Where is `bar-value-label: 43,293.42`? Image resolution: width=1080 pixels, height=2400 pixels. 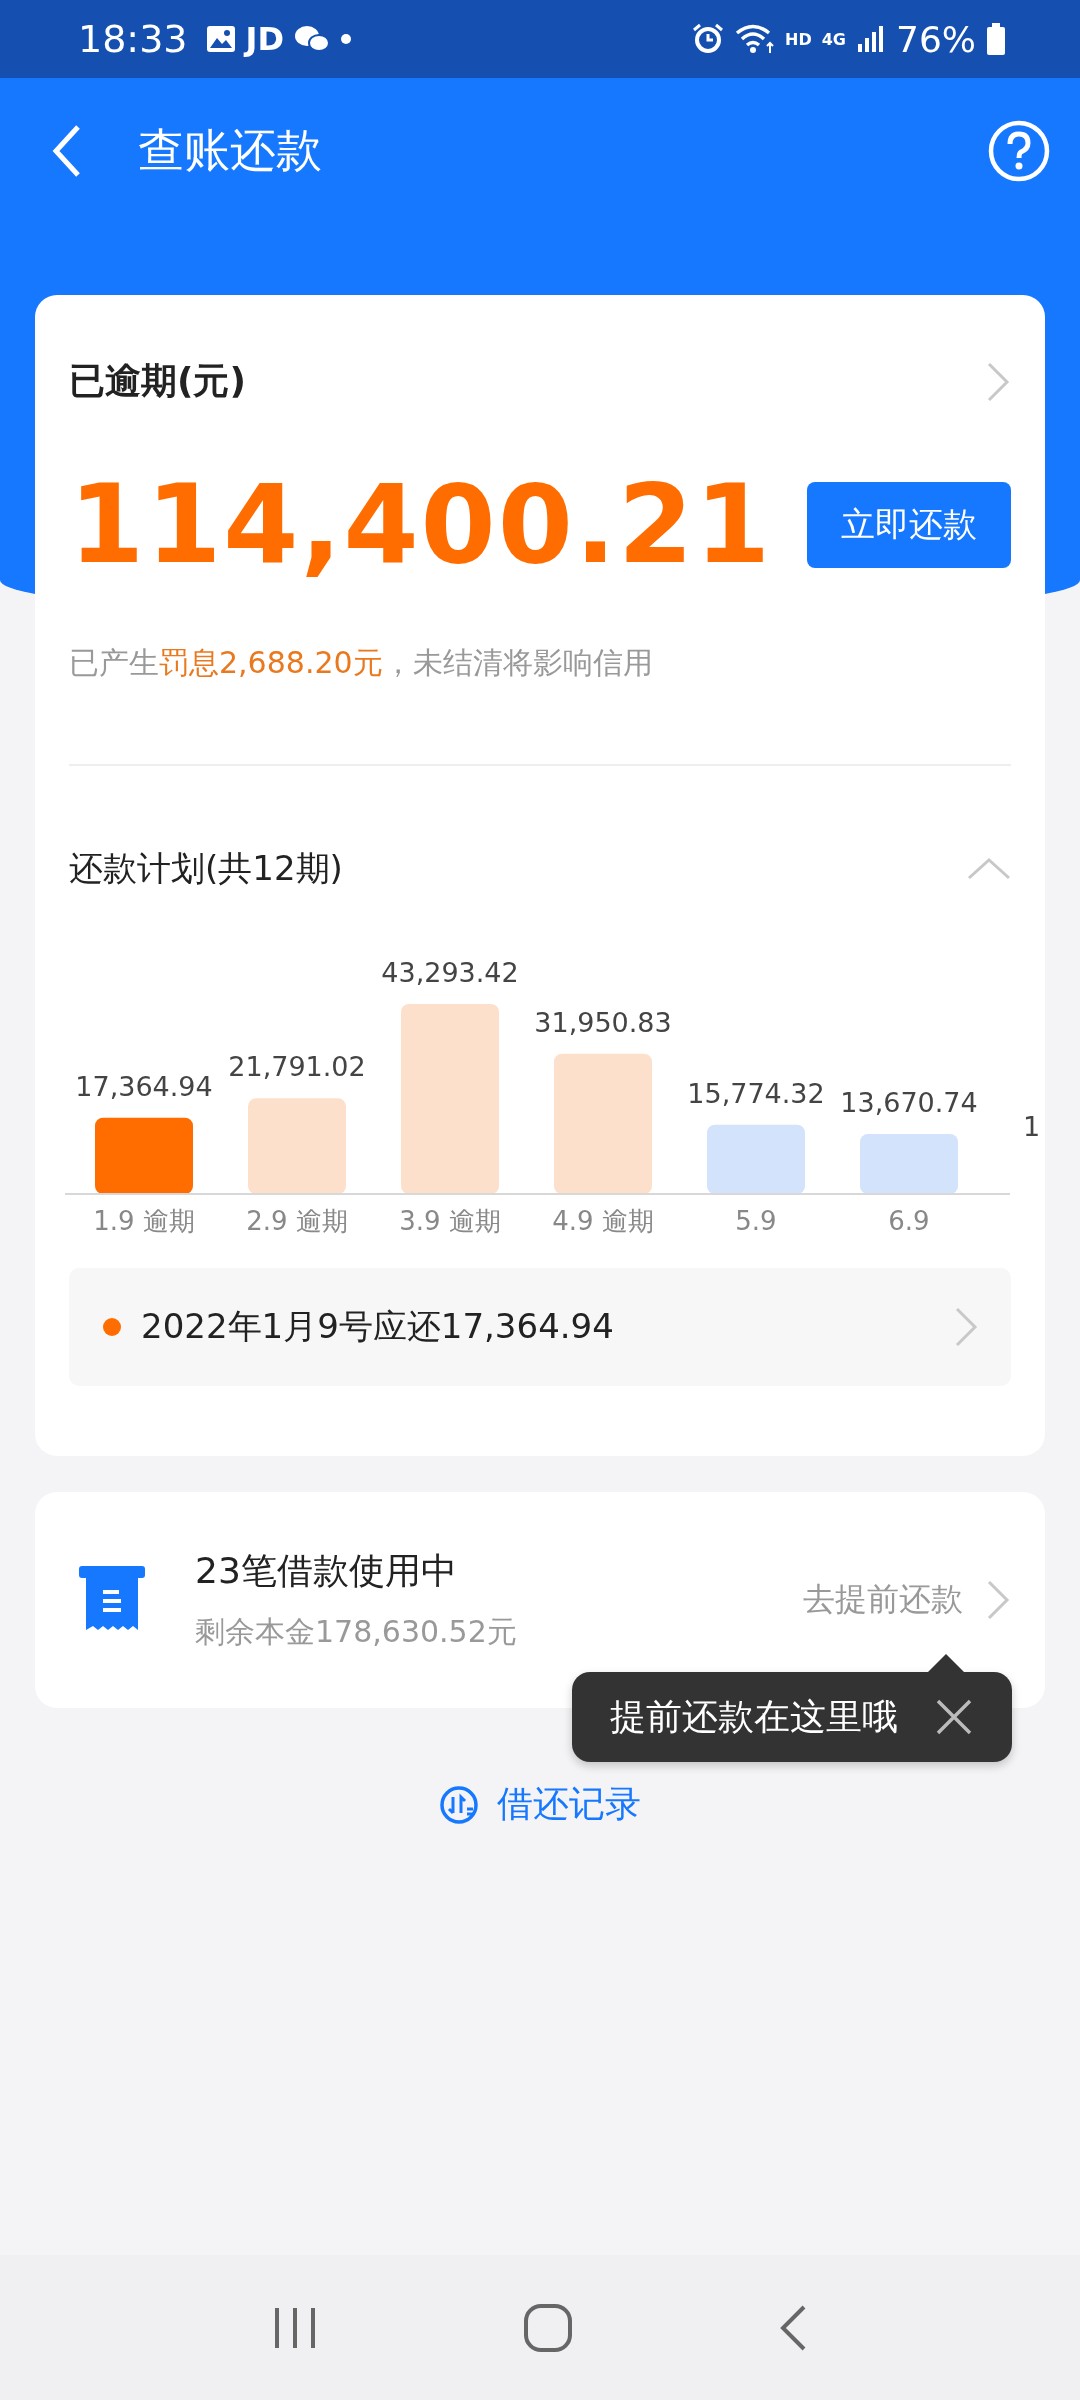
bar-value-label: 43,293.42 is located at coordinates (450, 972).